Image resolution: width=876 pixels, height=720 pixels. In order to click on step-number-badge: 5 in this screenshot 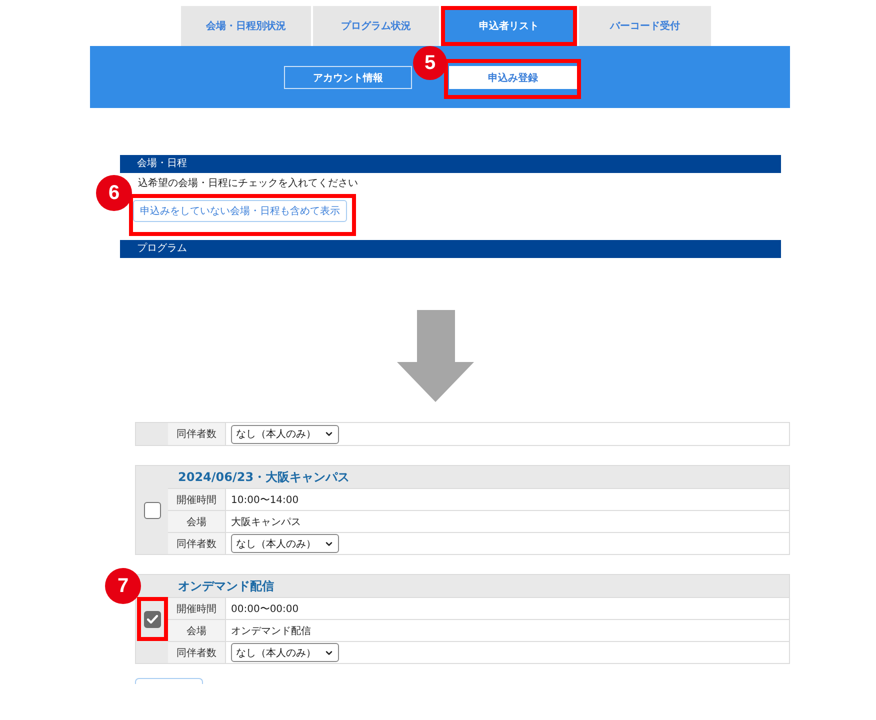, I will do `click(430, 63)`.